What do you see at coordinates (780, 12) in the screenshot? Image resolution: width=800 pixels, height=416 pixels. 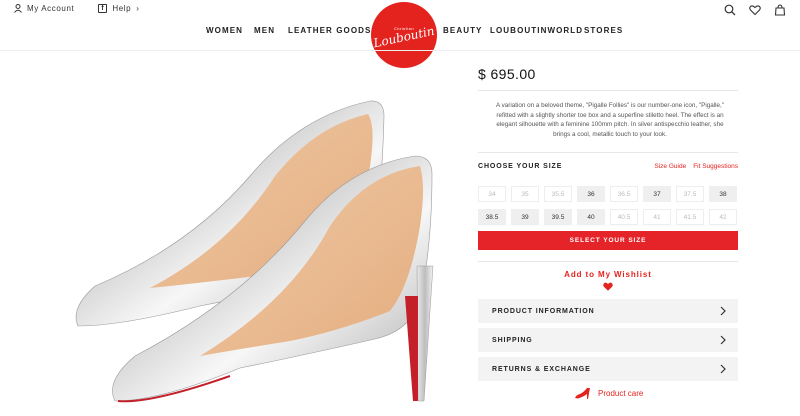 I see `shopping-bag-icon` at bounding box center [780, 12].